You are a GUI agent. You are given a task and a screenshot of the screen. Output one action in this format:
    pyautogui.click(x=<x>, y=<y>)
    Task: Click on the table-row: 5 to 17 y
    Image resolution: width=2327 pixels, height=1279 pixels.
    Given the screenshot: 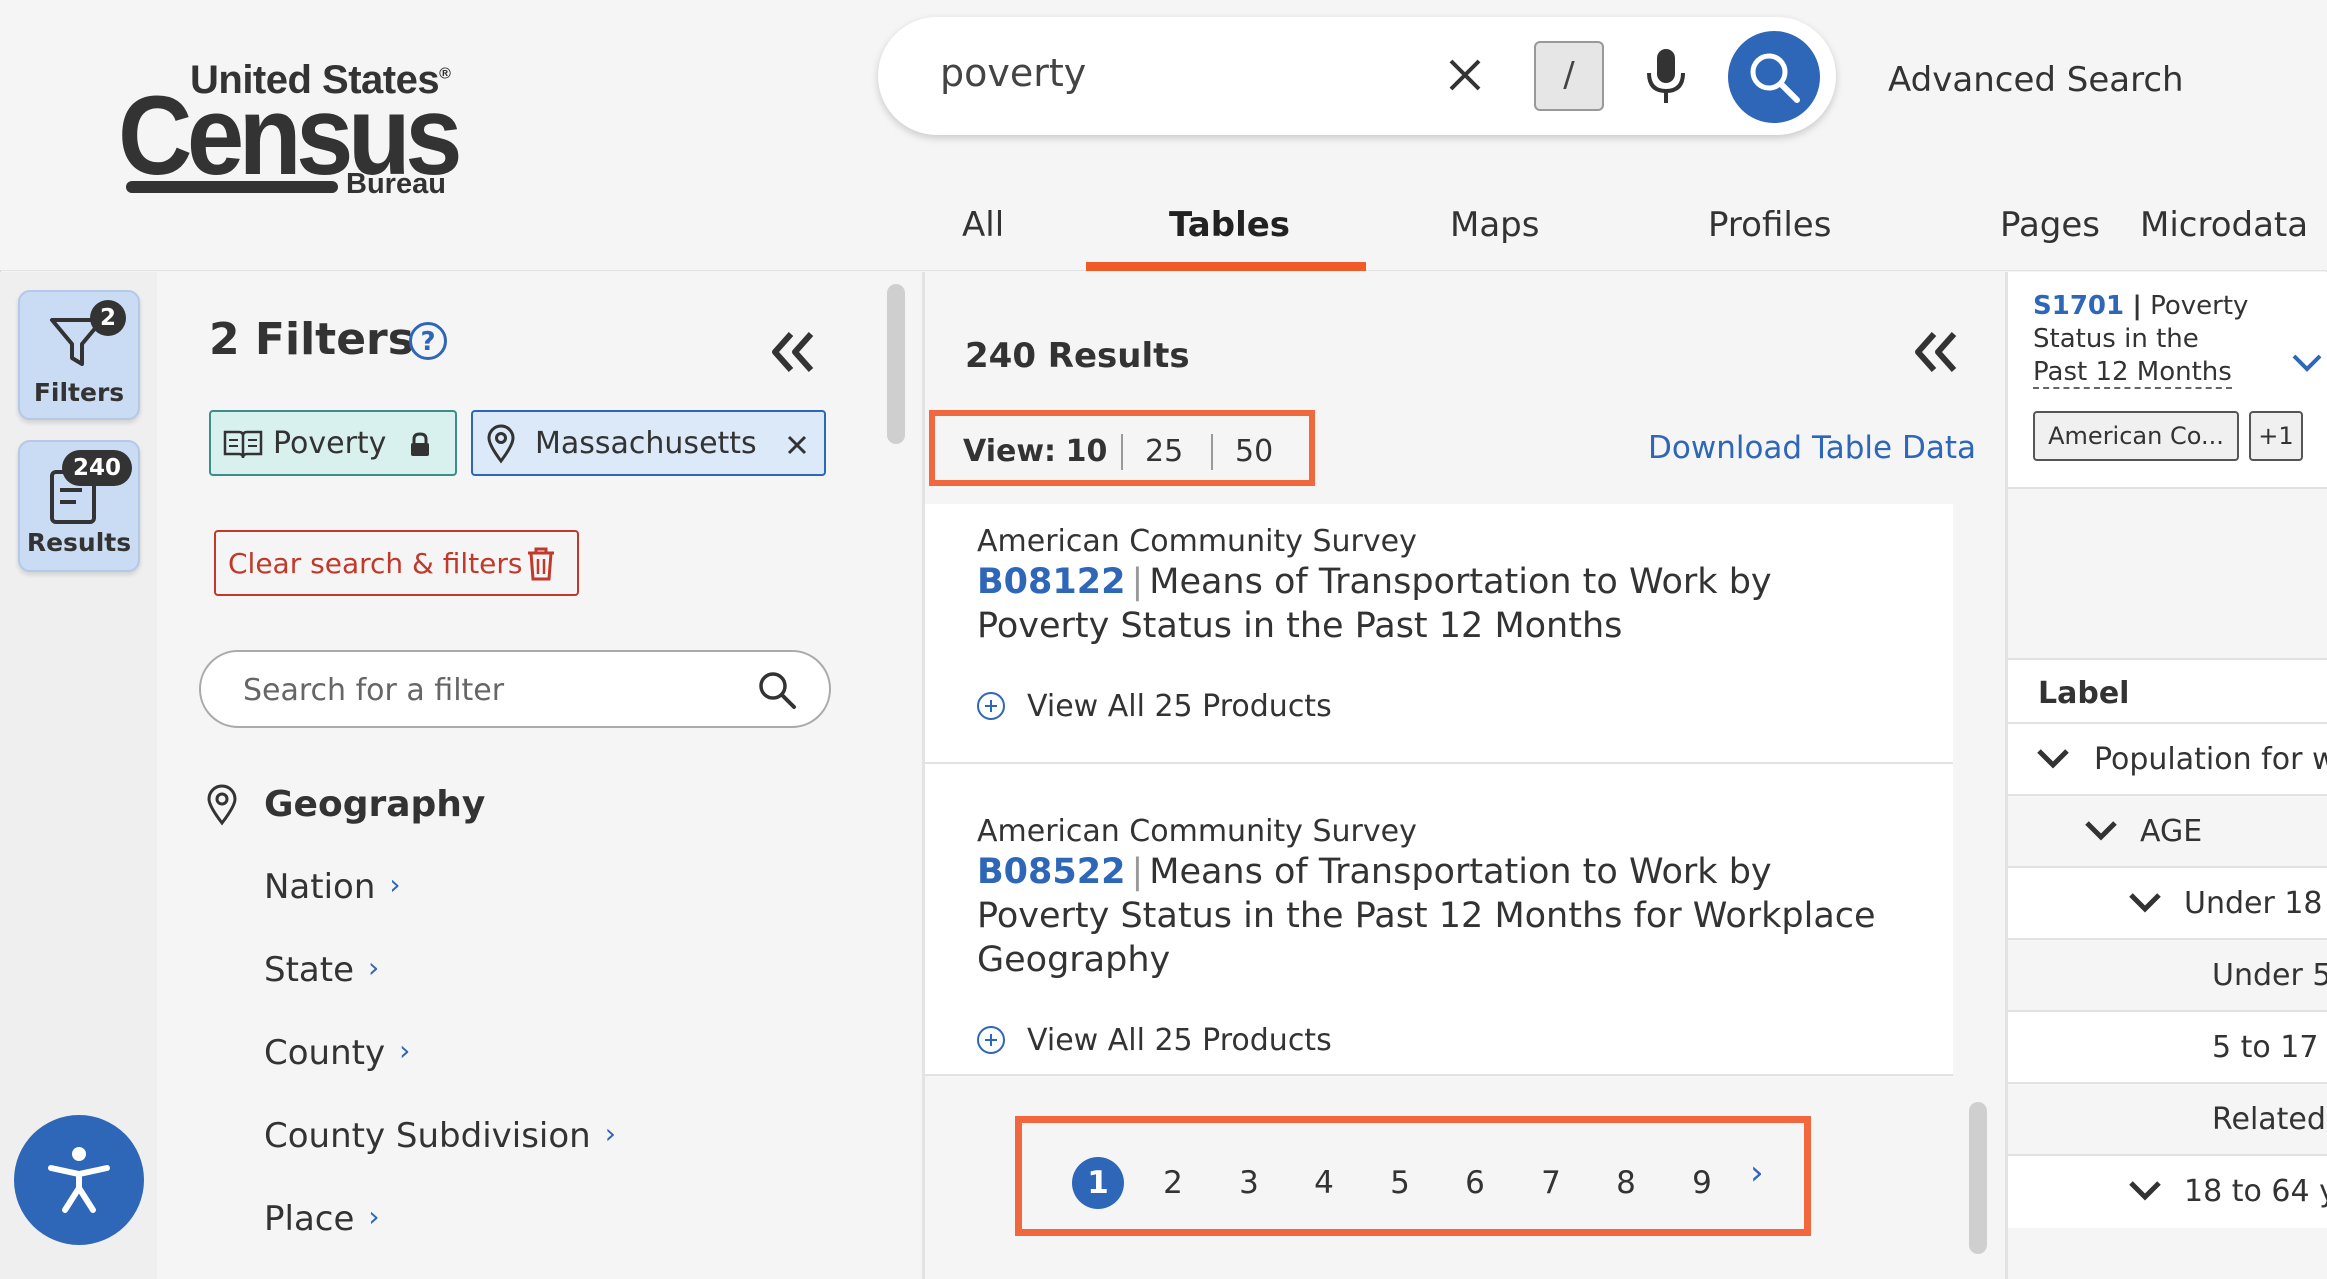 What is the action you would take?
    pyautogui.click(x=2167, y=1047)
    